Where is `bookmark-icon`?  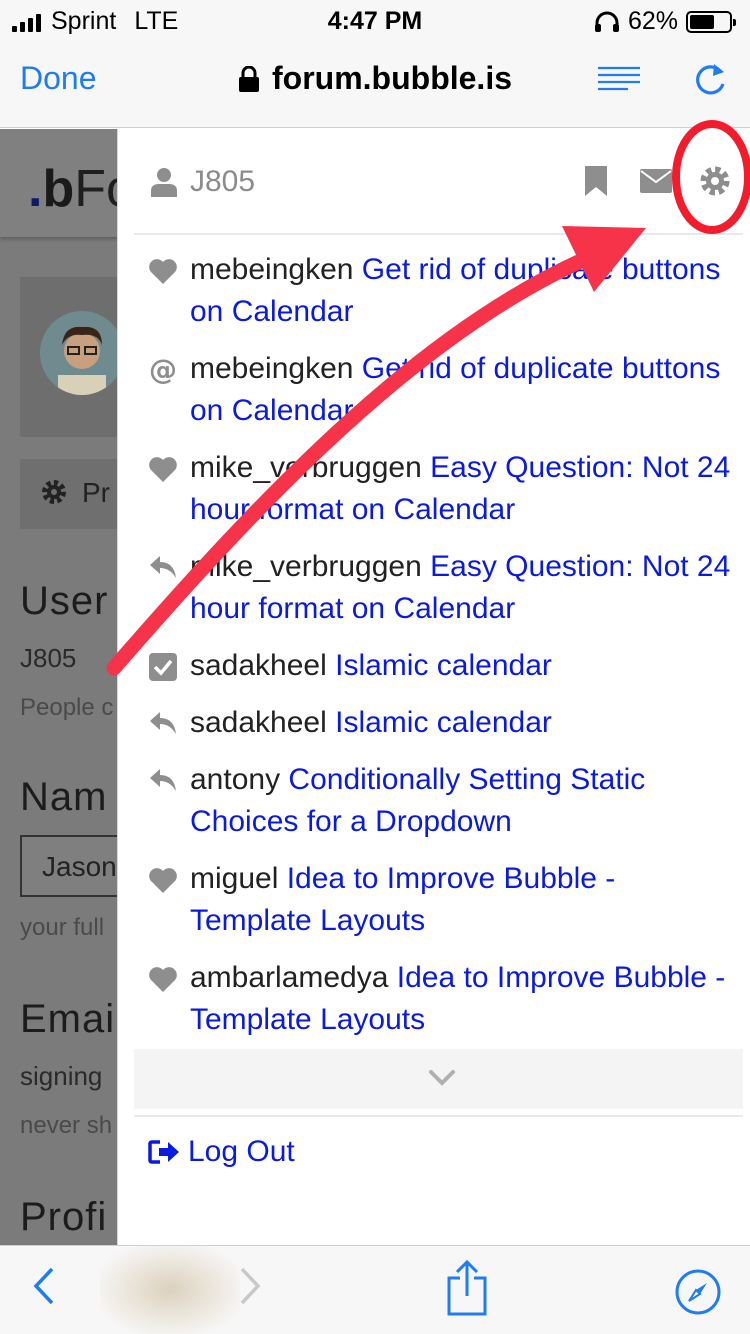 bookmark-icon is located at coordinates (596, 181).